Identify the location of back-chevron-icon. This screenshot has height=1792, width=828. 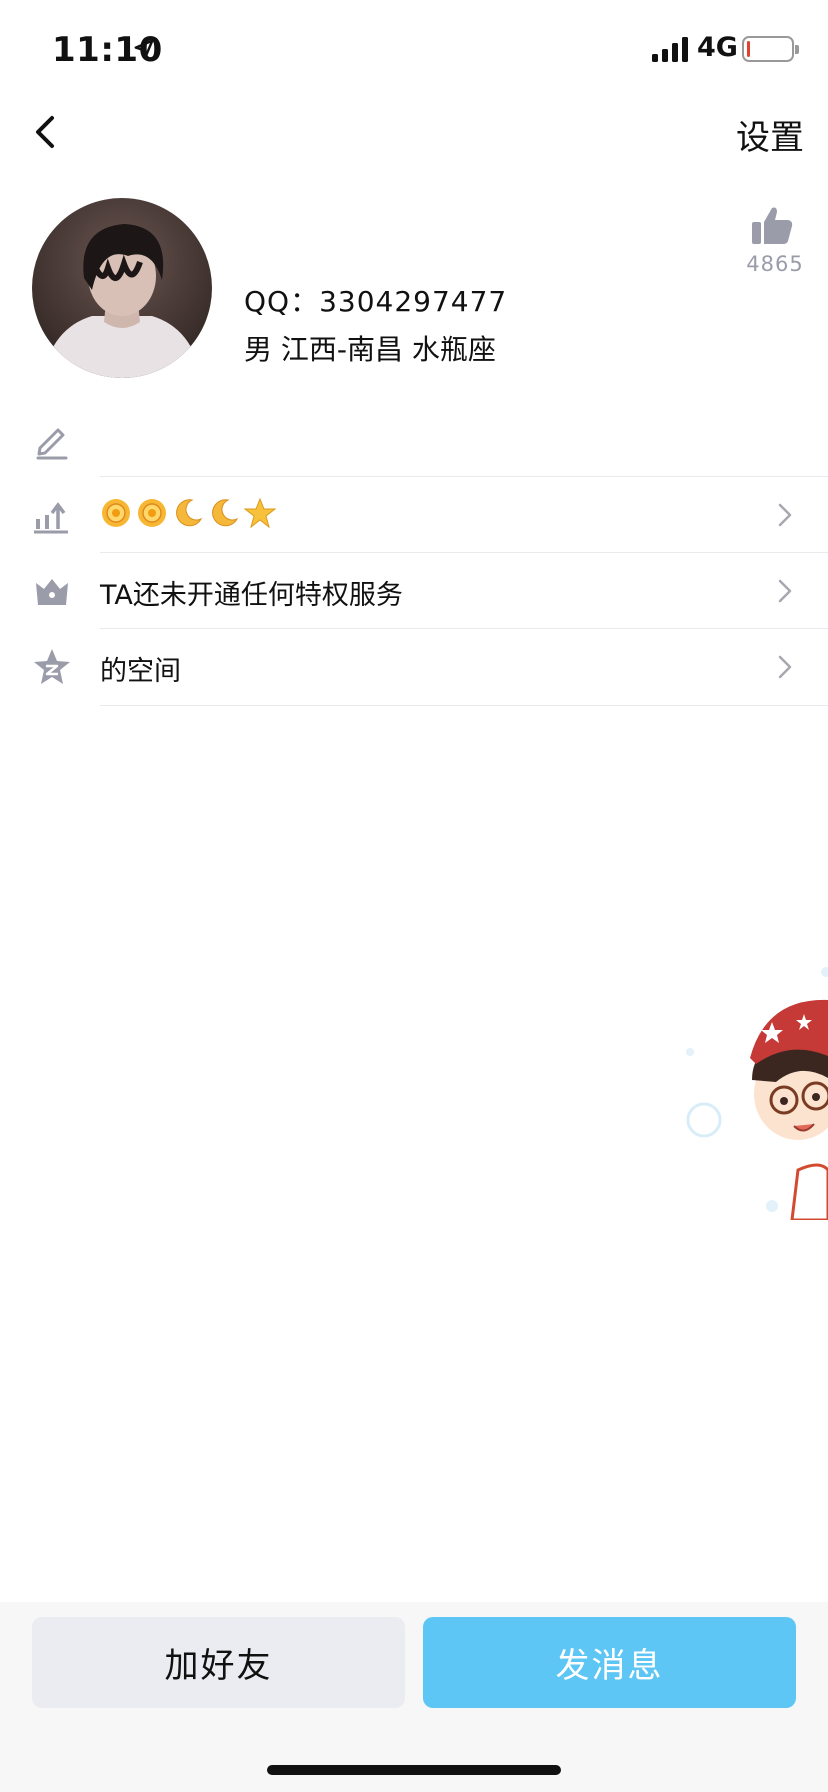
(48, 132).